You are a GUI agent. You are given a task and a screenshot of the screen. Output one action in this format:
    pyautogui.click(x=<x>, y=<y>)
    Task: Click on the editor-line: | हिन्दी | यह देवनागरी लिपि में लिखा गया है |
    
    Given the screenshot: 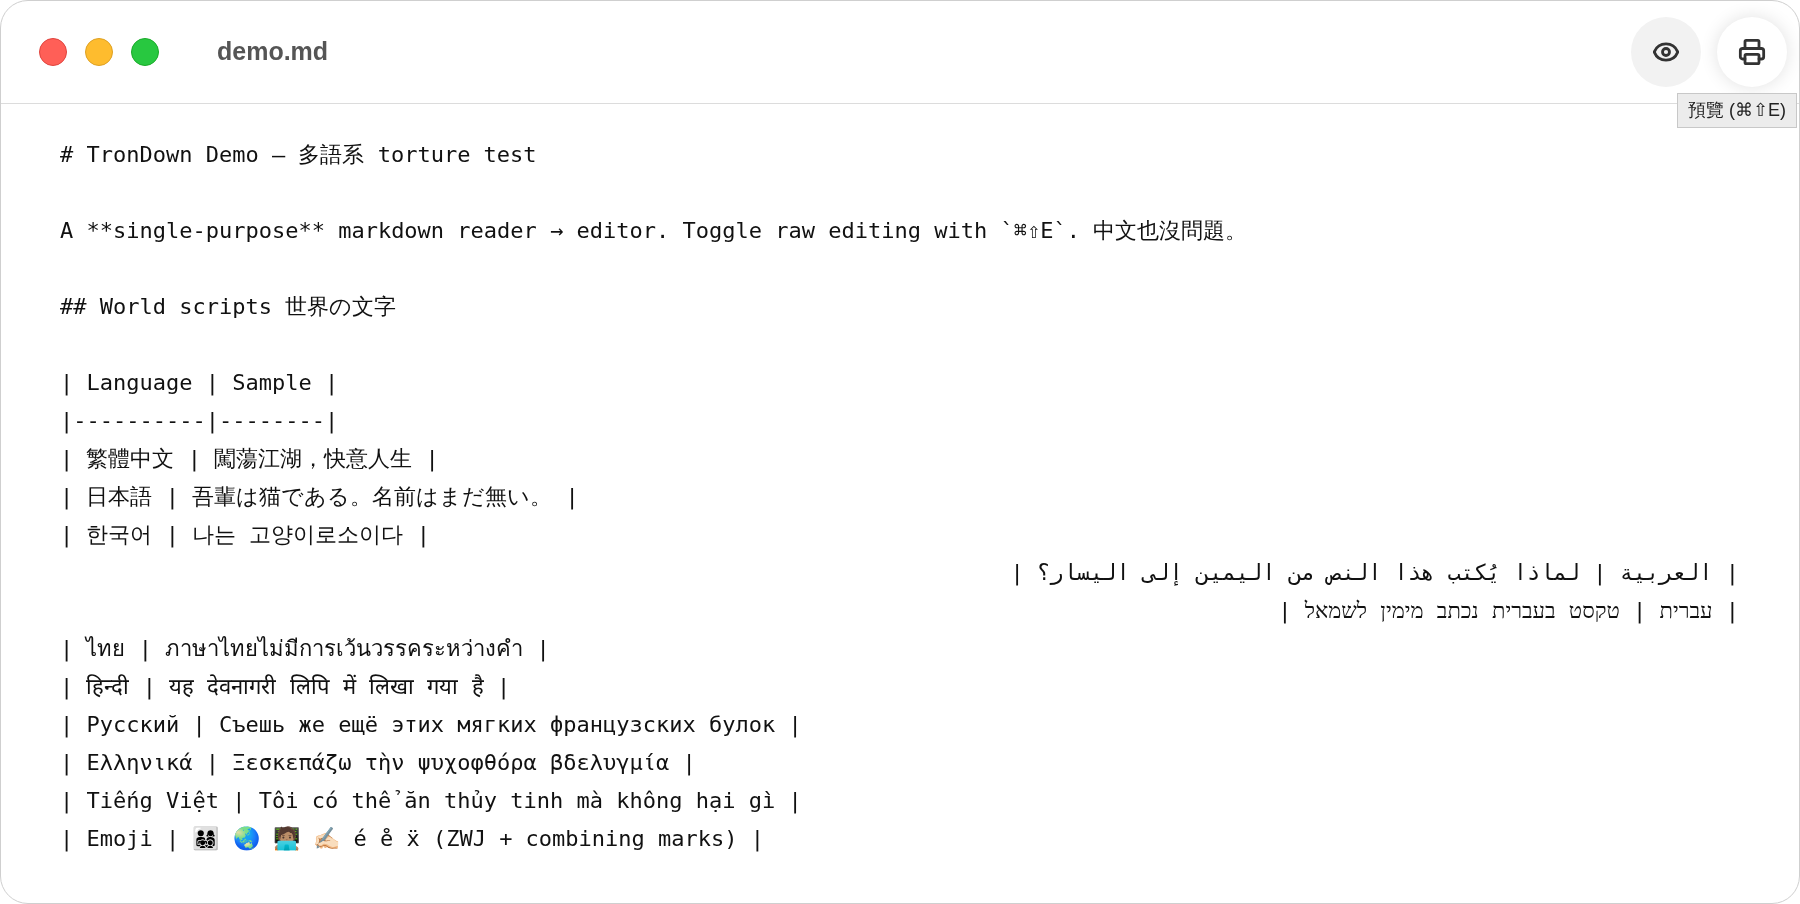 What is the action you would take?
    pyautogui.click(x=285, y=687)
    